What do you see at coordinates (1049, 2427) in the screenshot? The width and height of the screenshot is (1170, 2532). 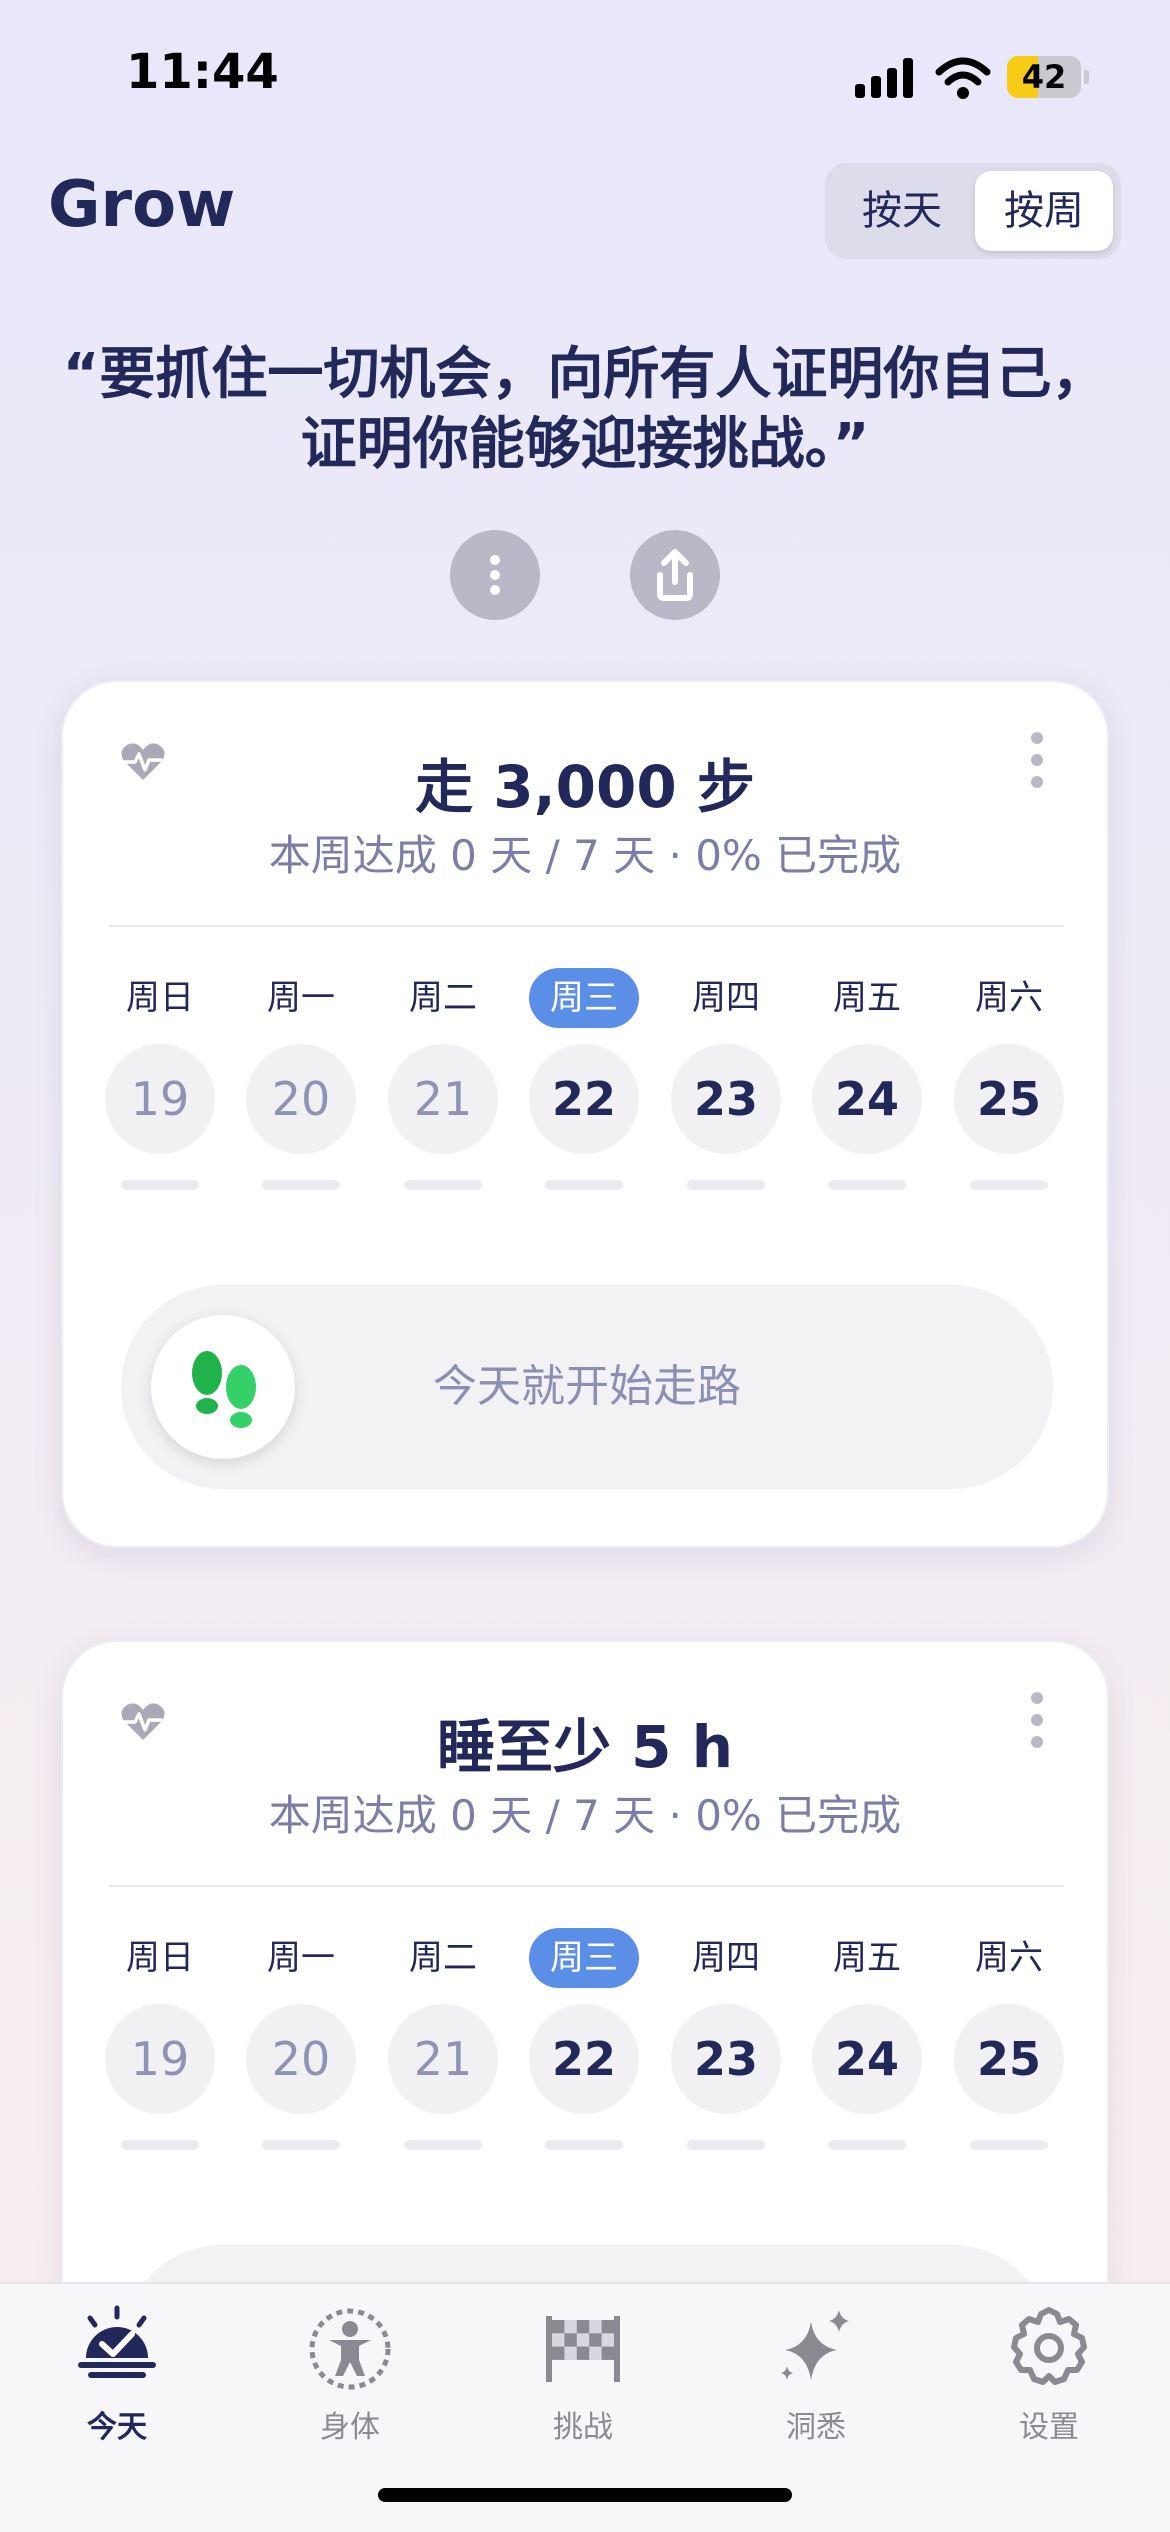 I see `tab-label: 设置` at bounding box center [1049, 2427].